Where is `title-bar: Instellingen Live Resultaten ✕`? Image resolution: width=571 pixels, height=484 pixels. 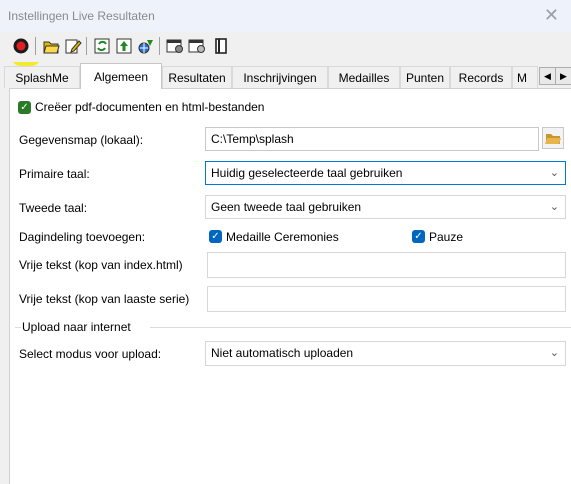
title-bar: Instellingen Live Resultaten ✕ is located at coordinates (285, 16).